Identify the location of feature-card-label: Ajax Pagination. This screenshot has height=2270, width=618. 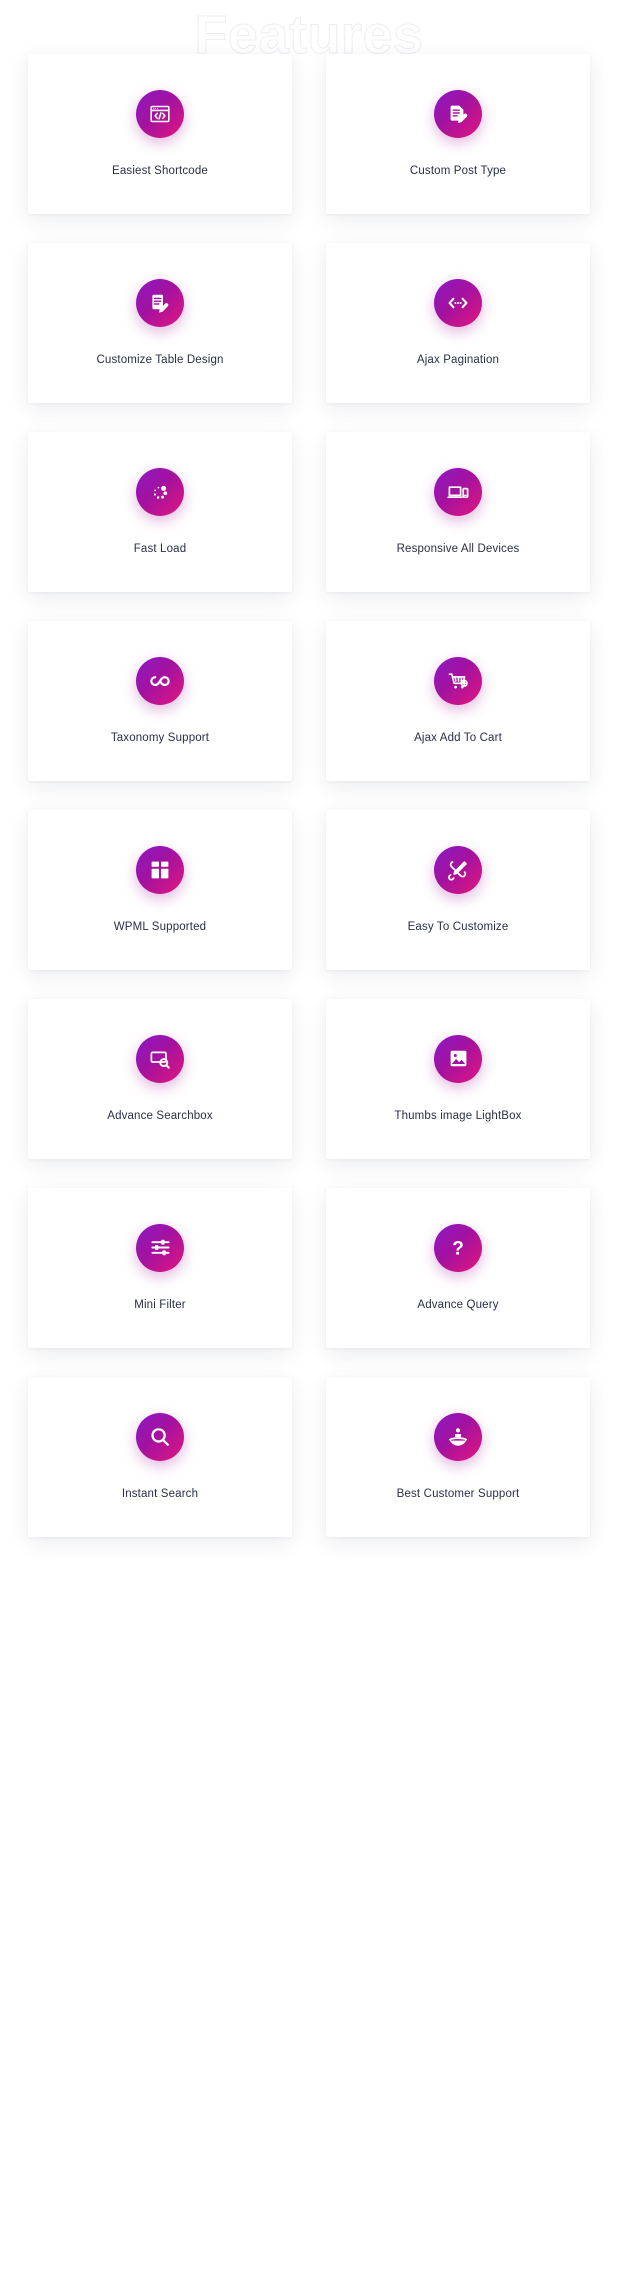
(458, 359).